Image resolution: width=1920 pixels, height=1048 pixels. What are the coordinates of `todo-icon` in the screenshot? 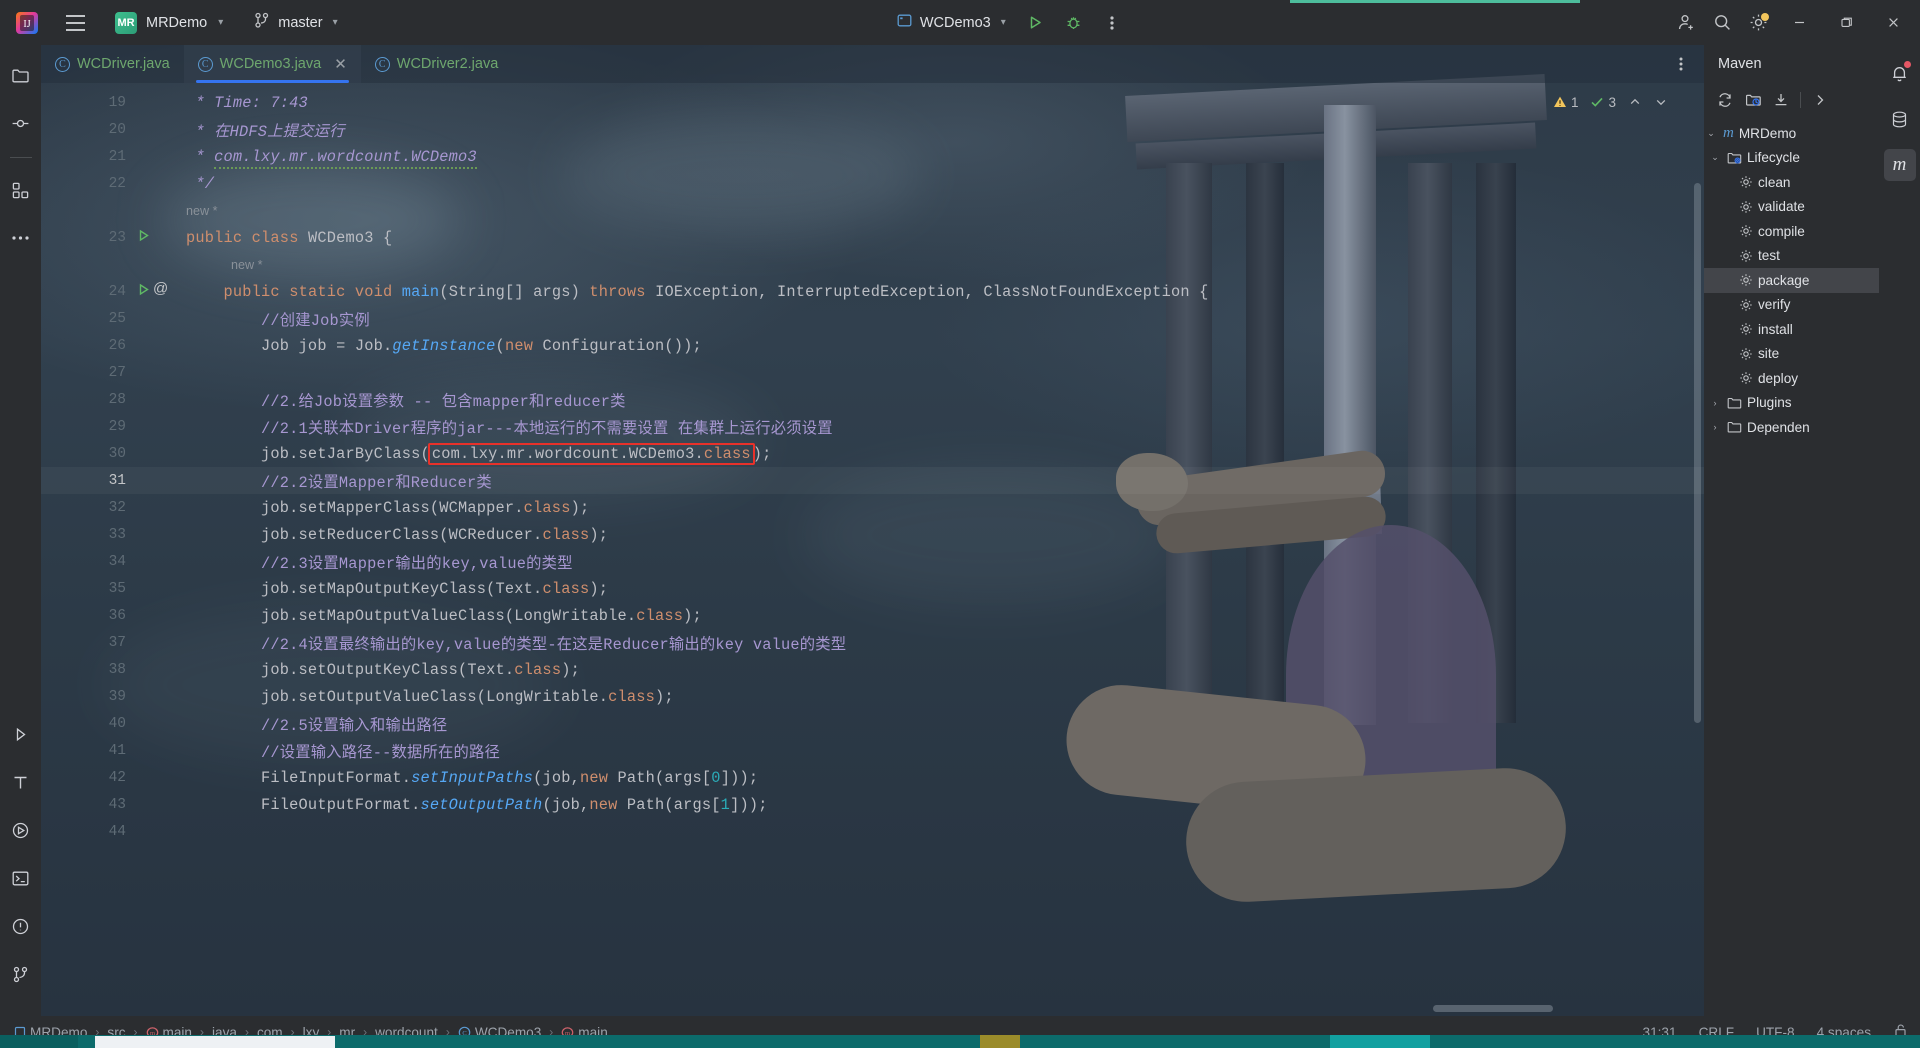 It's located at (21, 782).